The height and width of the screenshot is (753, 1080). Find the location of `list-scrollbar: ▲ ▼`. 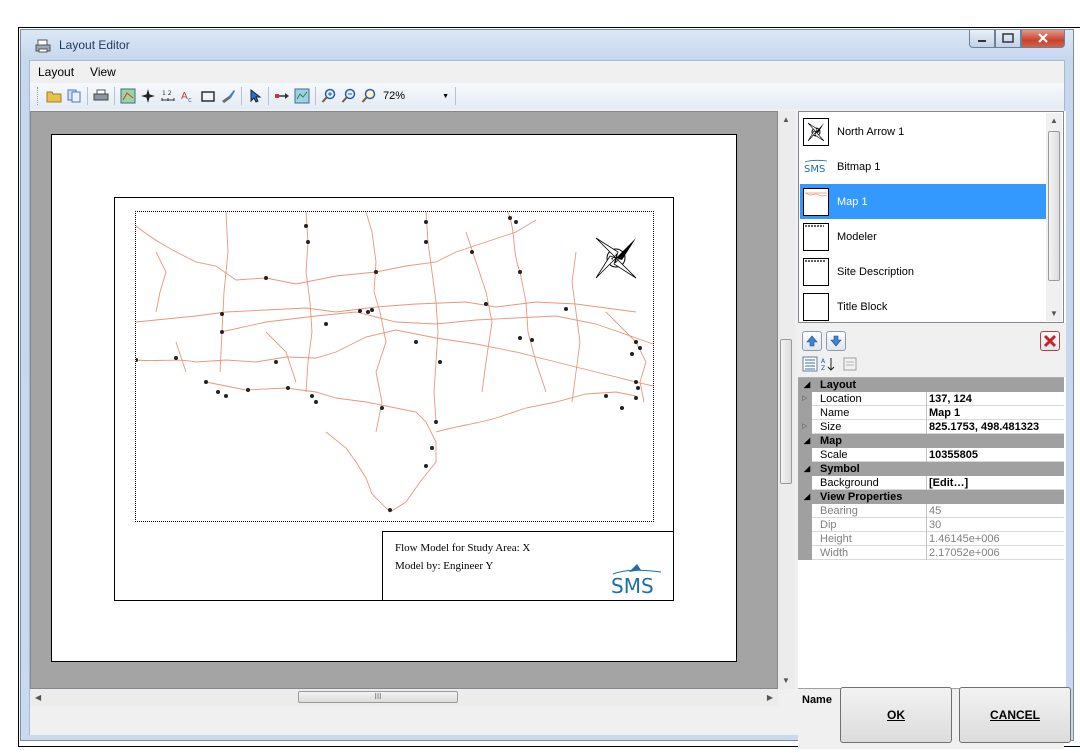

list-scrollbar: ▲ ▼ is located at coordinates (1054, 217).